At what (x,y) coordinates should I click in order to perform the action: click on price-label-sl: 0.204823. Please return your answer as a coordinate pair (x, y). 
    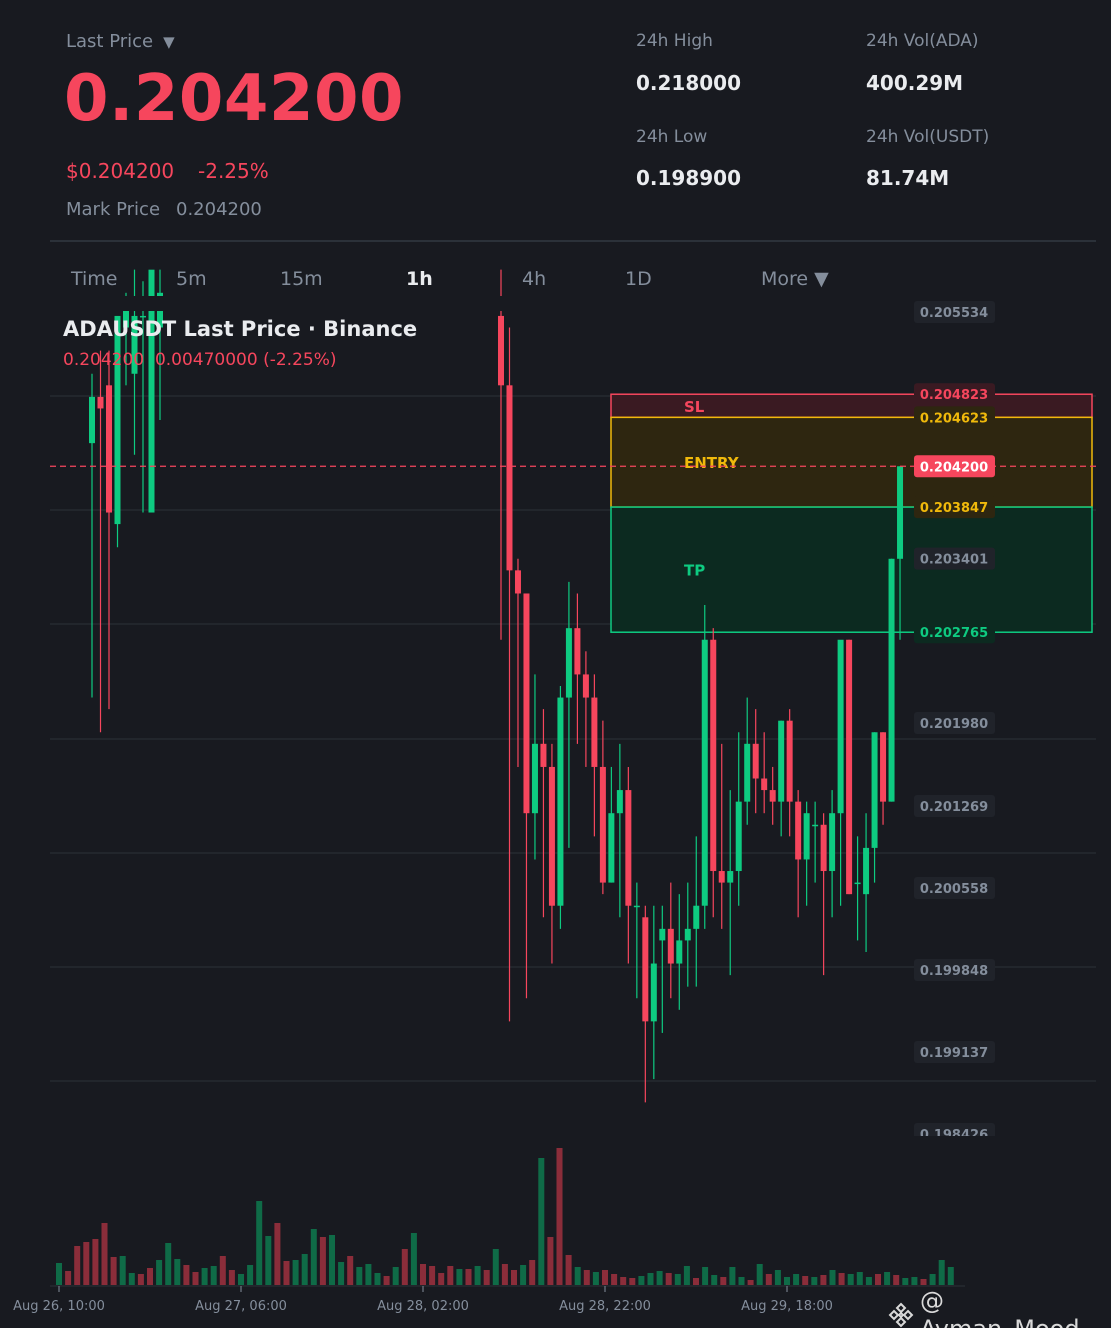
    Looking at the image, I should click on (954, 395).